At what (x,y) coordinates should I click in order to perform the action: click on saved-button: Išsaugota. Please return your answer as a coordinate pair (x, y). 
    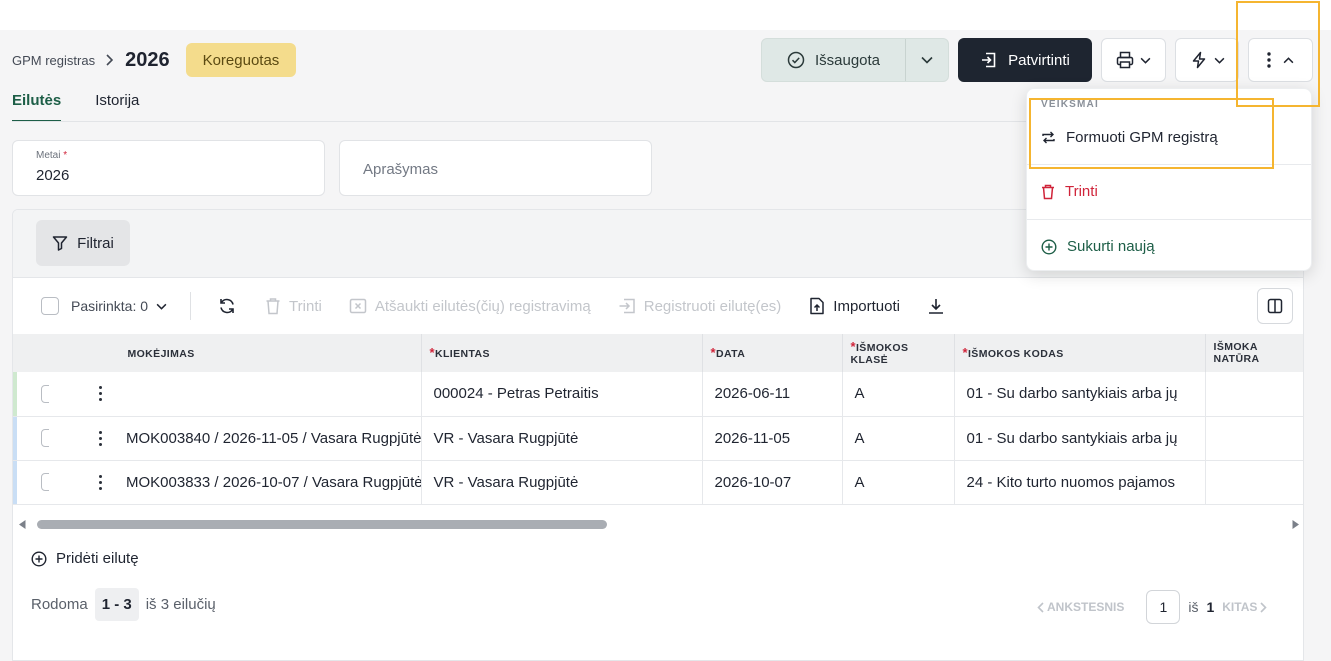
    Looking at the image, I should click on (834, 60).